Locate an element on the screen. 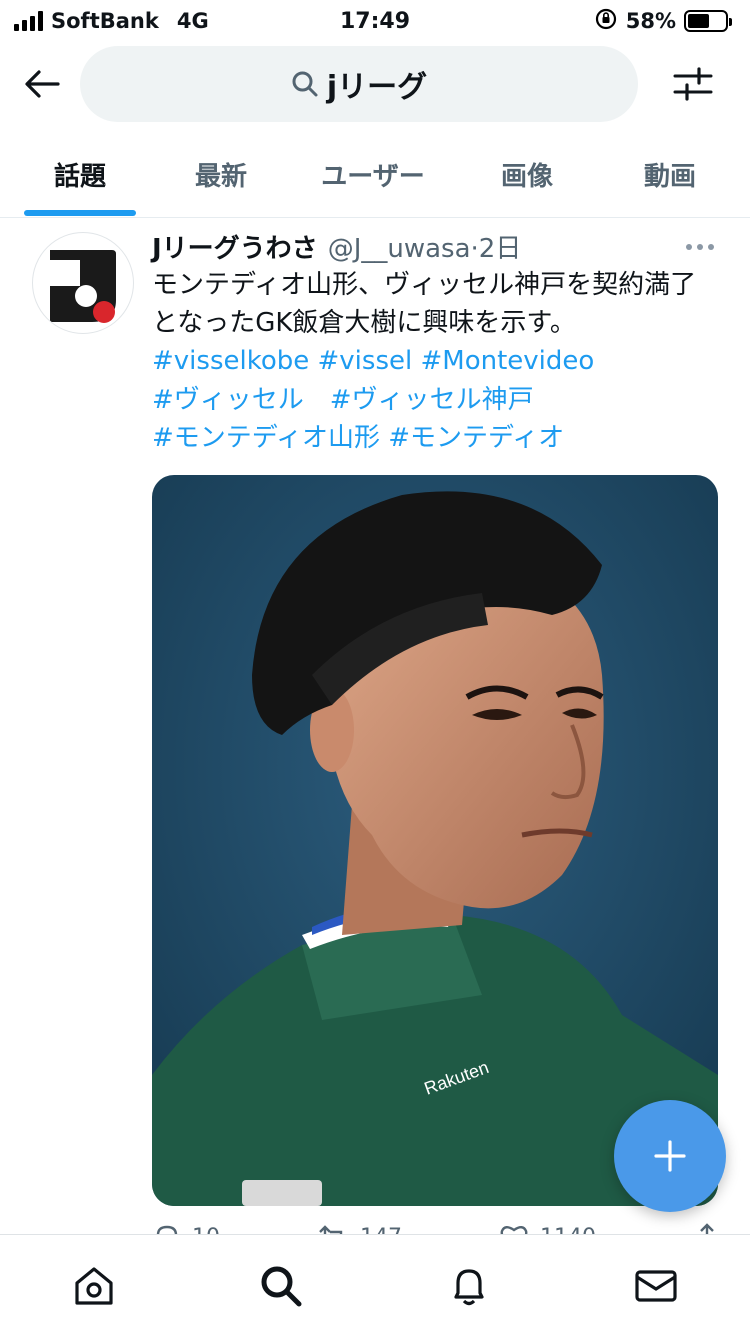 This screenshot has width=750, height=1334. tab-label: 動画 is located at coordinates (669, 177).